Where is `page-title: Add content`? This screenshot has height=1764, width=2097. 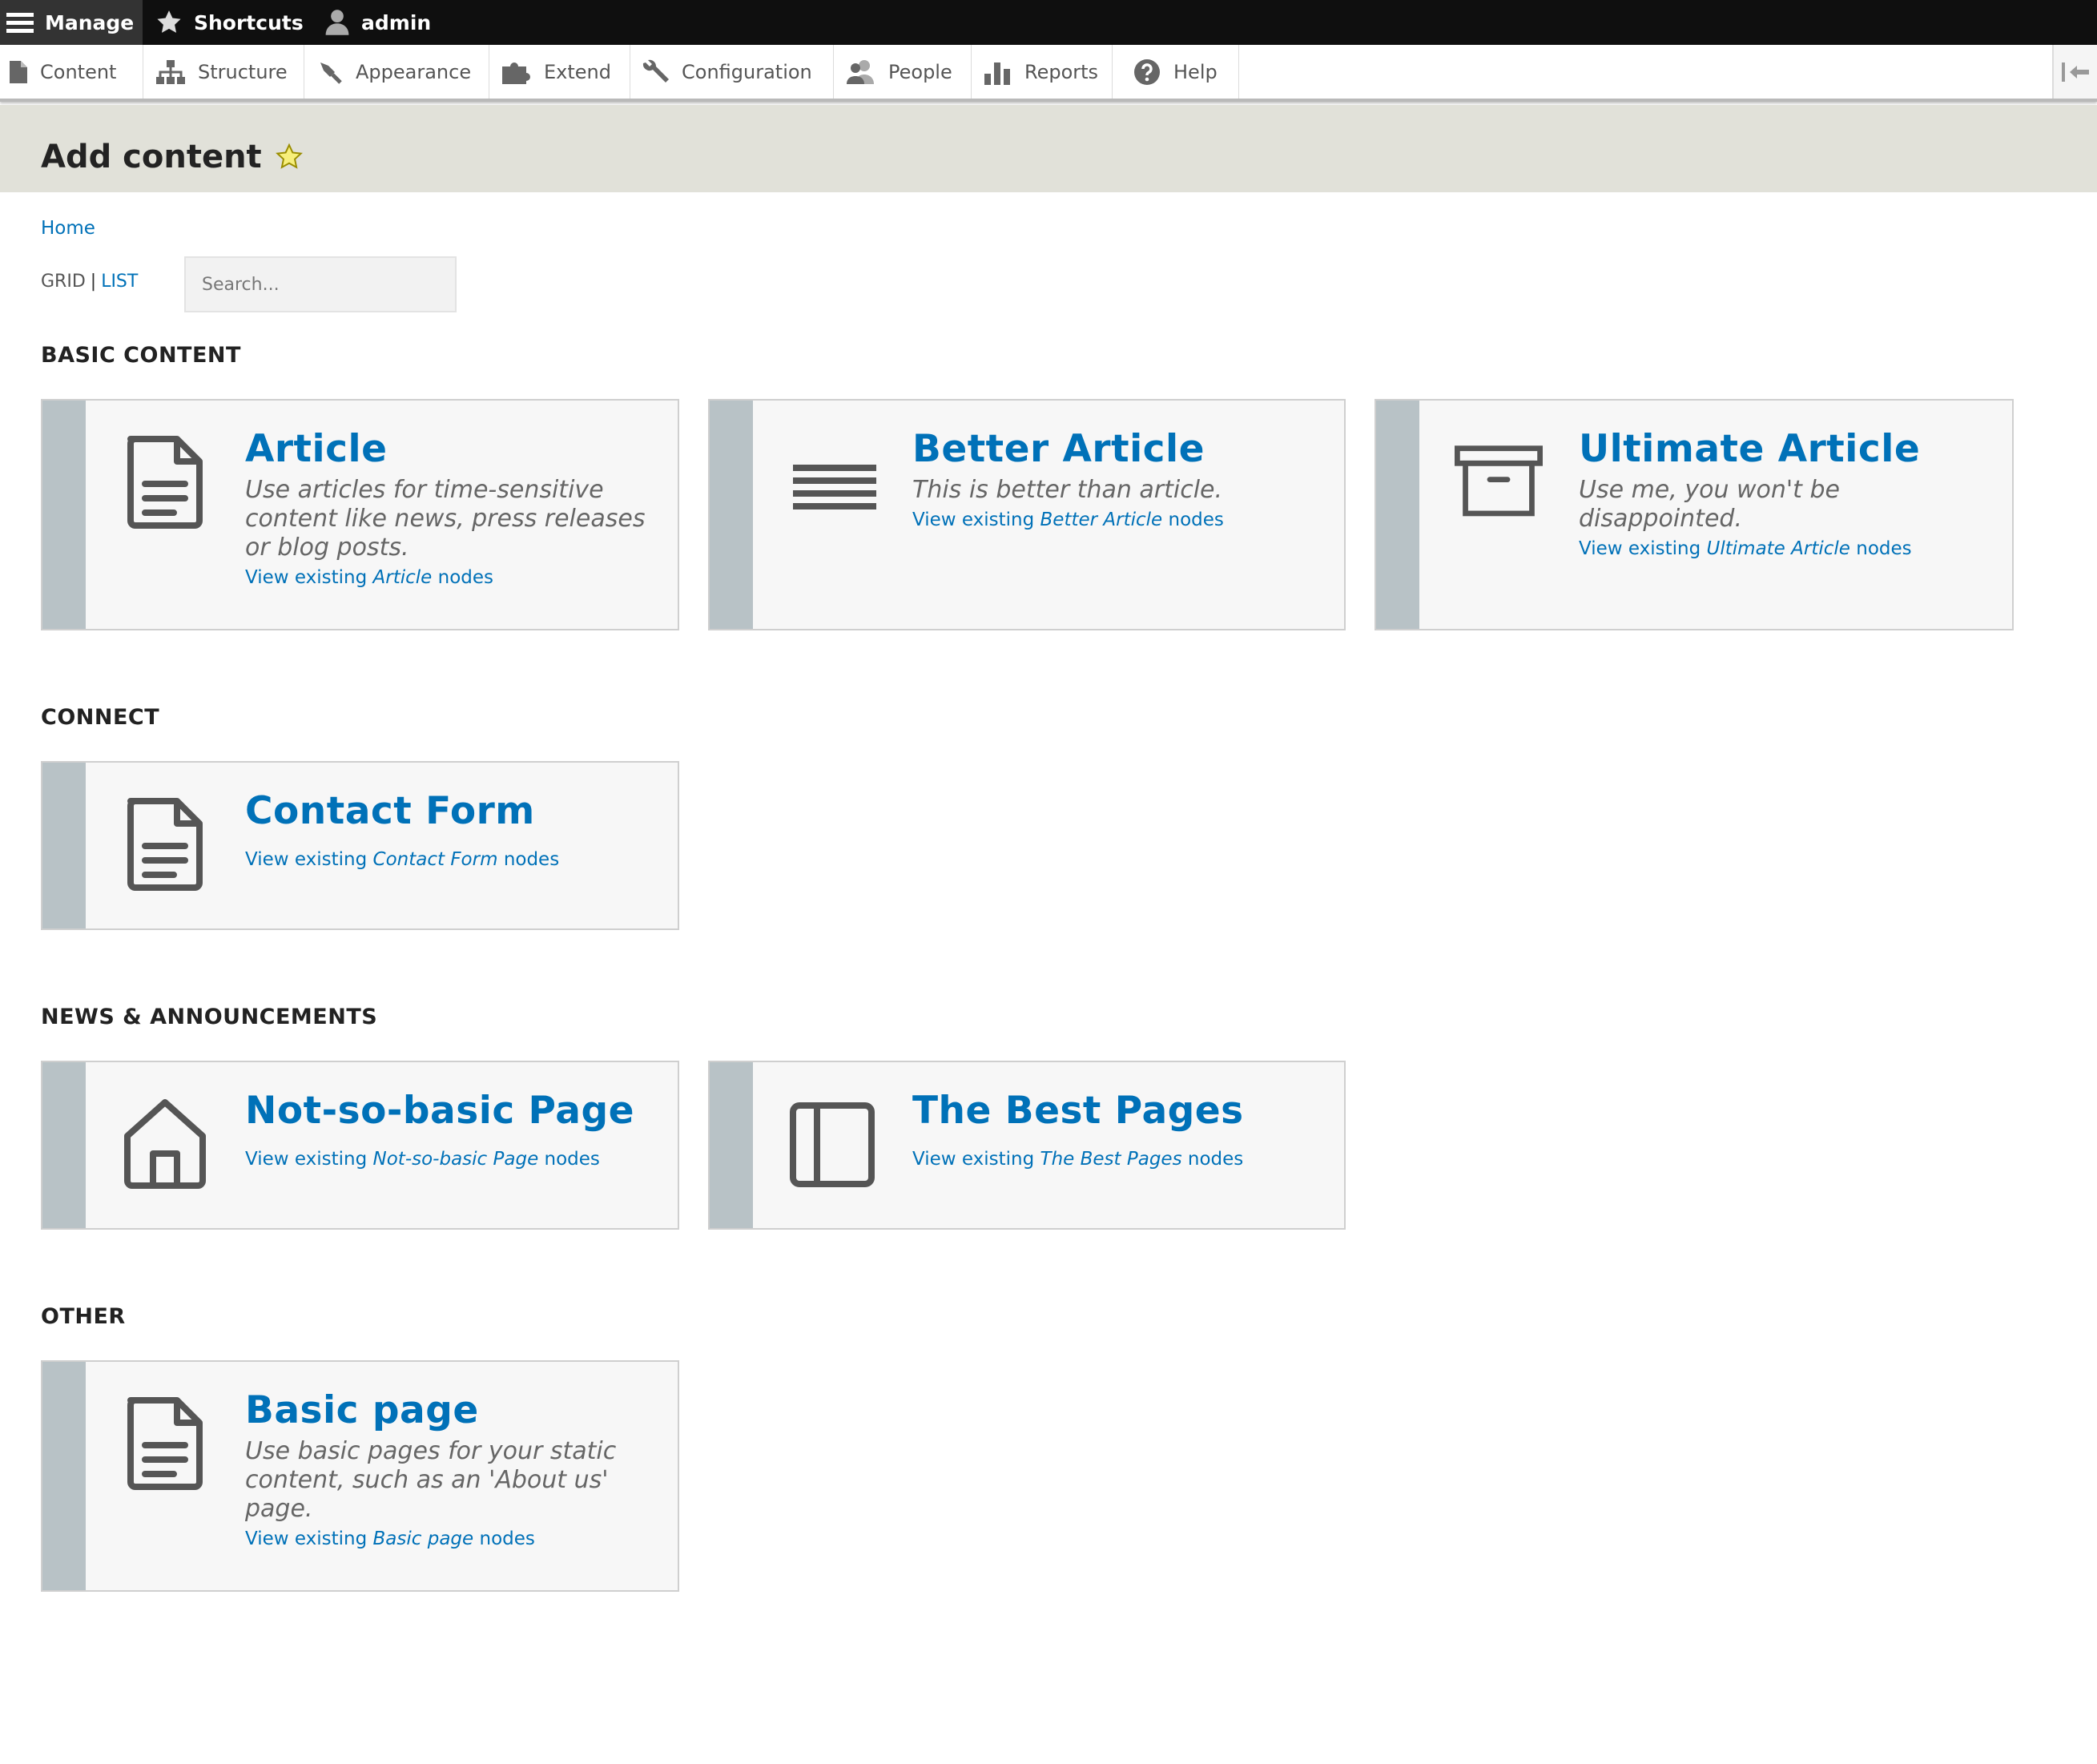
page-title: Add content is located at coordinates (172, 157).